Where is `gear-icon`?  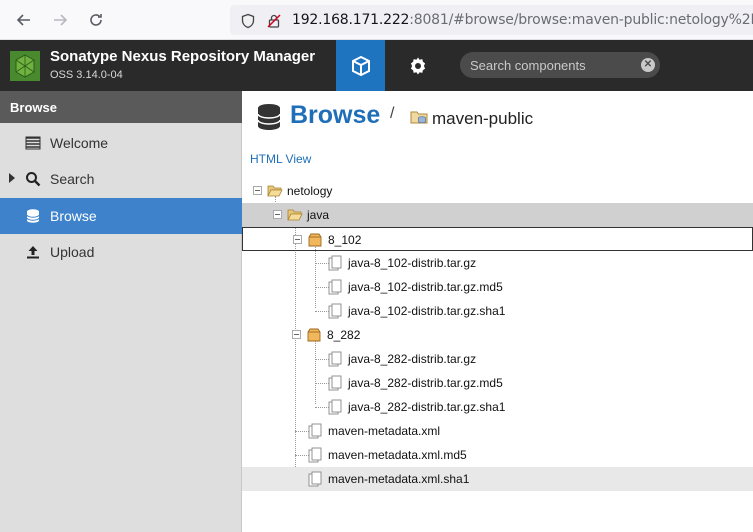
gear-icon is located at coordinates (418, 65).